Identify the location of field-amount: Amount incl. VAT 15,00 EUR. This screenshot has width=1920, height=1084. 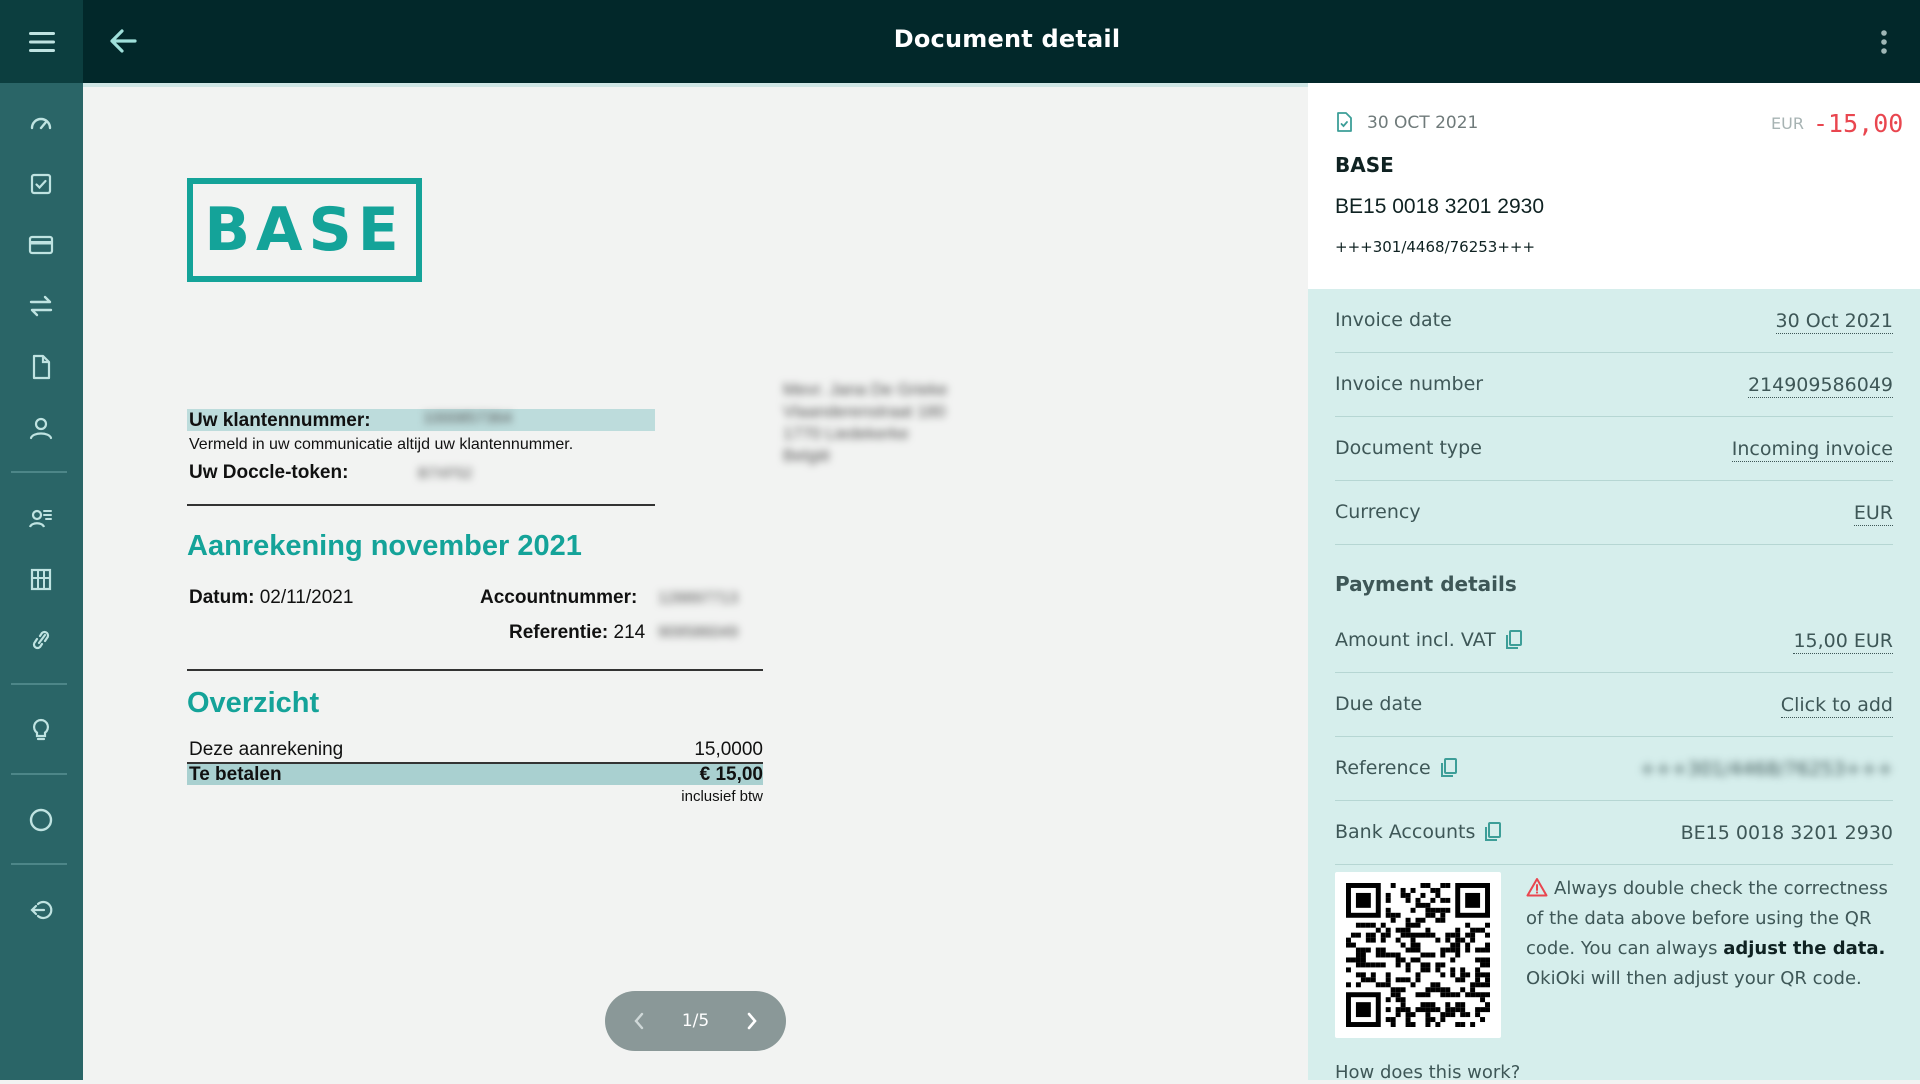
(1614, 641).